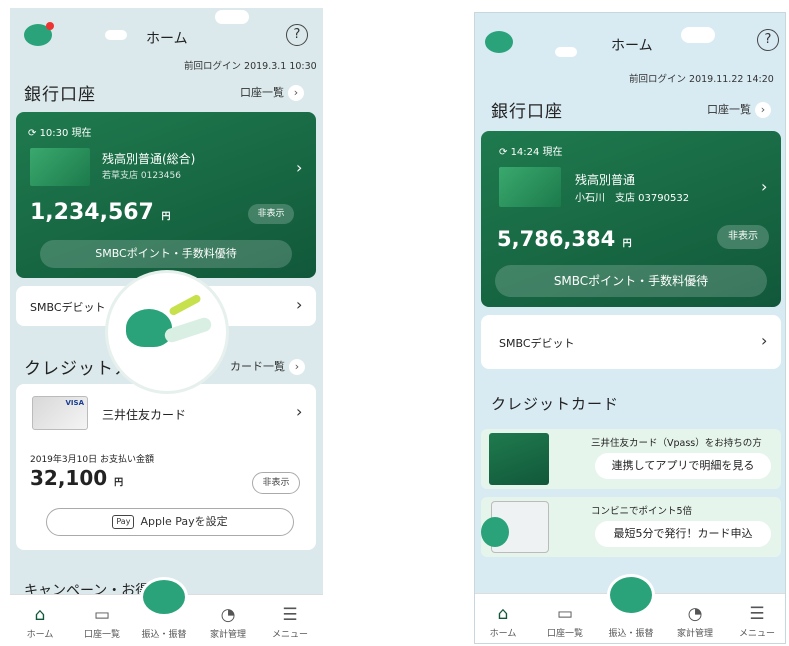 The image size is (789, 646). Describe the element at coordinates (170, 522) in the screenshot. I see `apple-pay-setup-button: Pay Apple Payを設定` at that location.